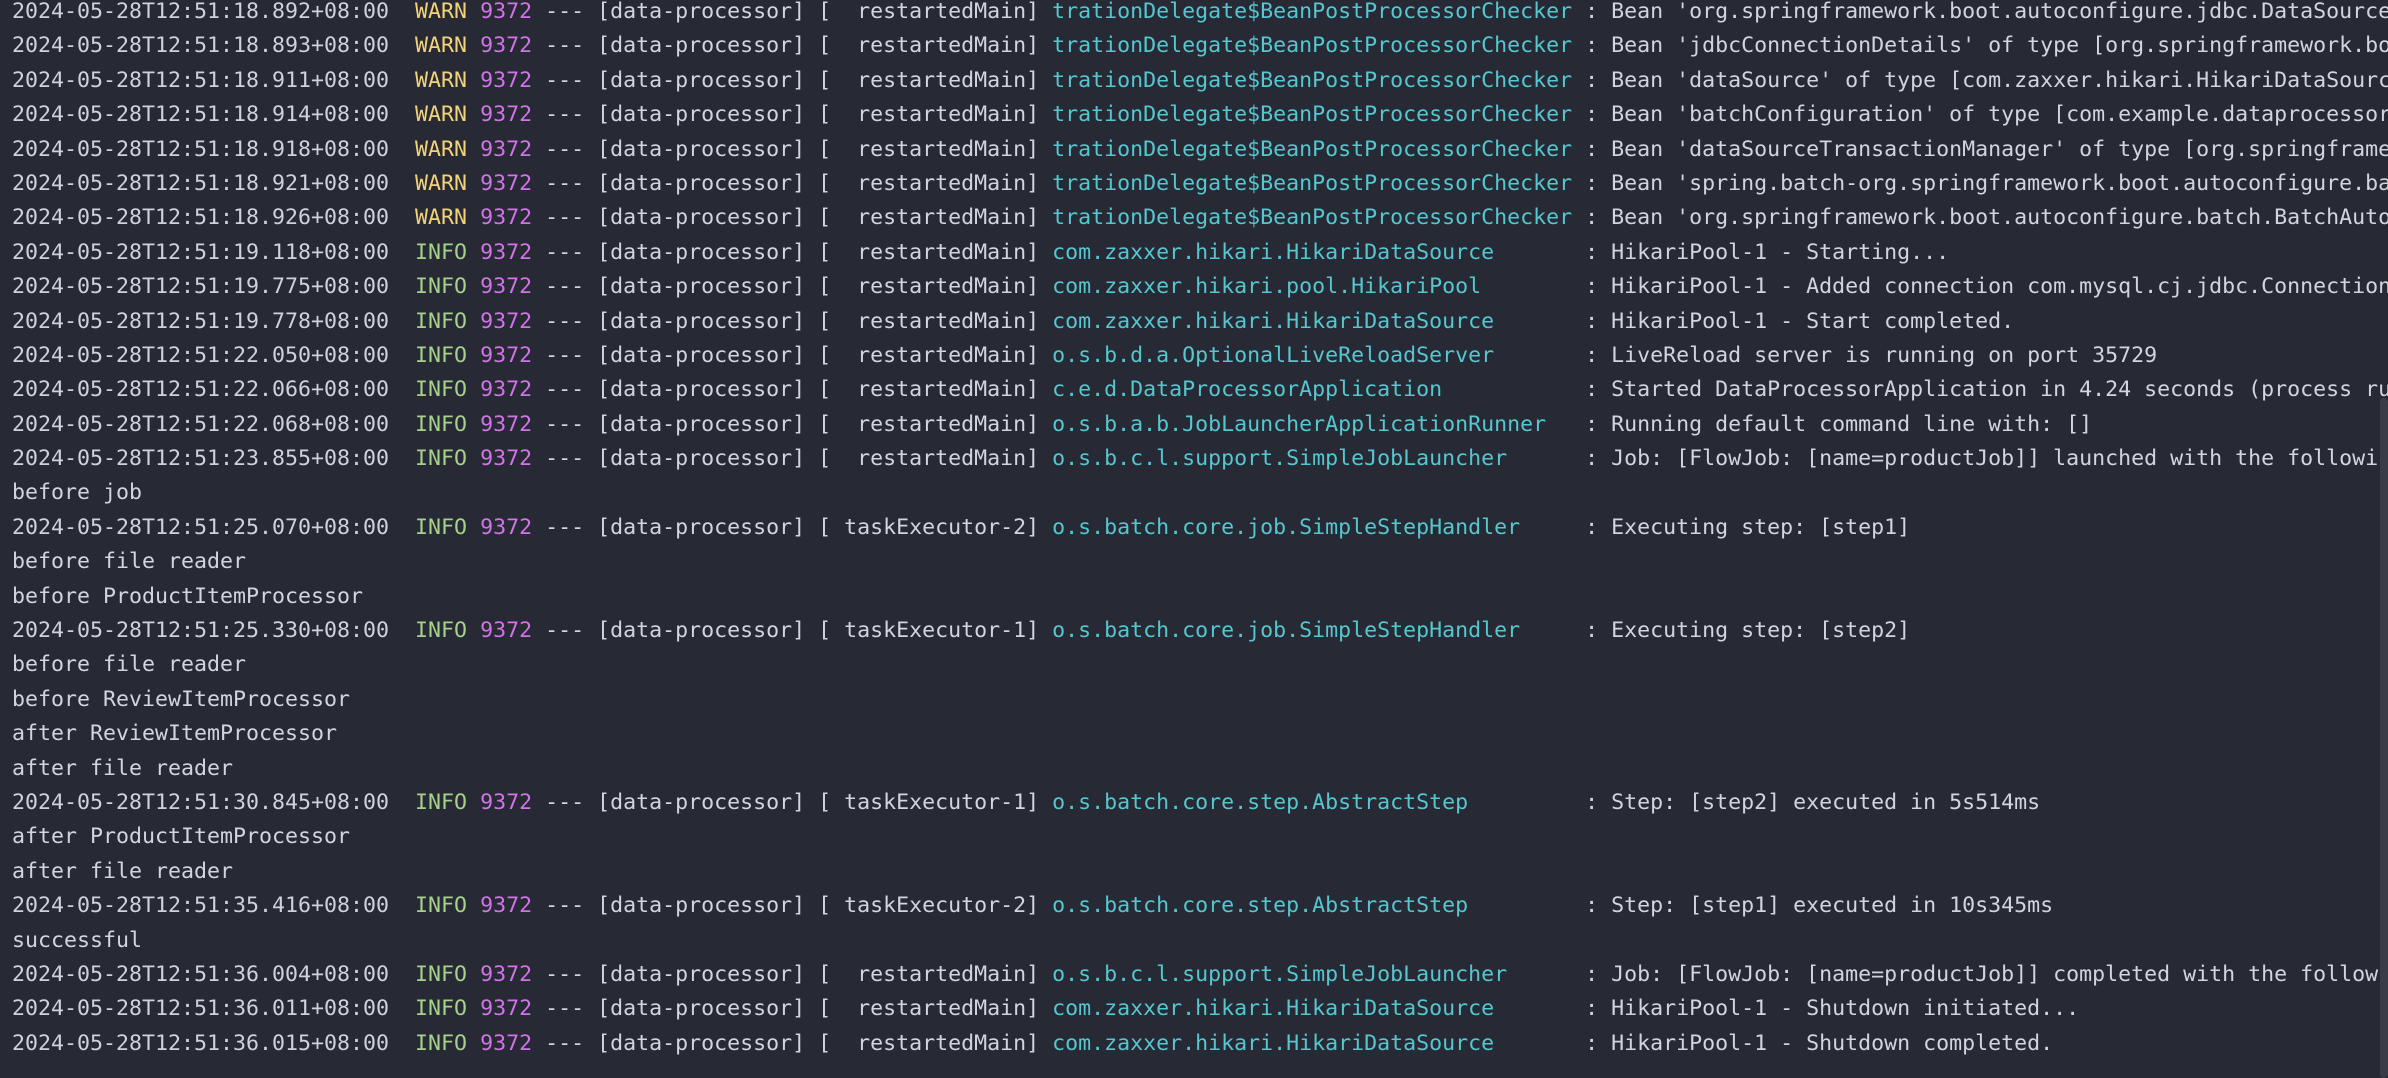 The width and height of the screenshot is (2388, 1078). What do you see at coordinates (77, 940) in the screenshot?
I see `stdout-text: successful` at bounding box center [77, 940].